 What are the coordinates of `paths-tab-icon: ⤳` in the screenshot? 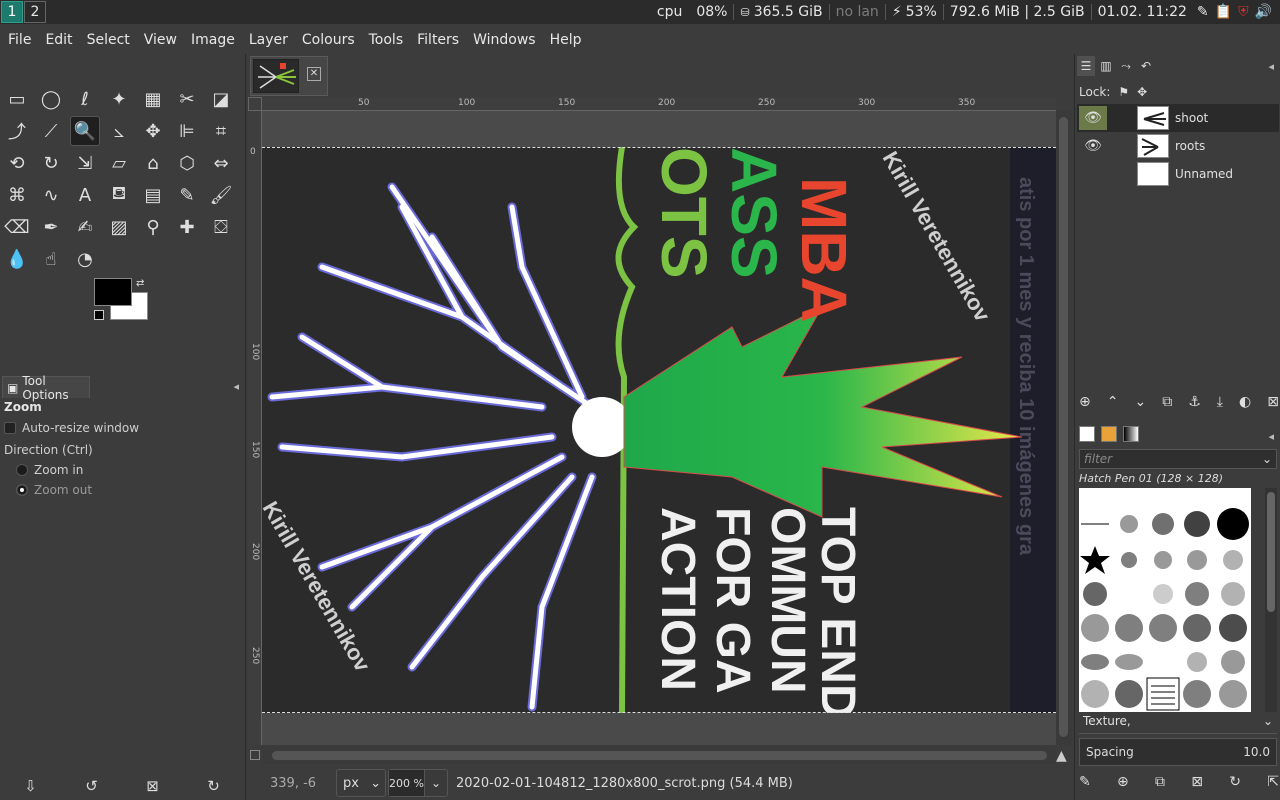 It's located at (1126, 66).